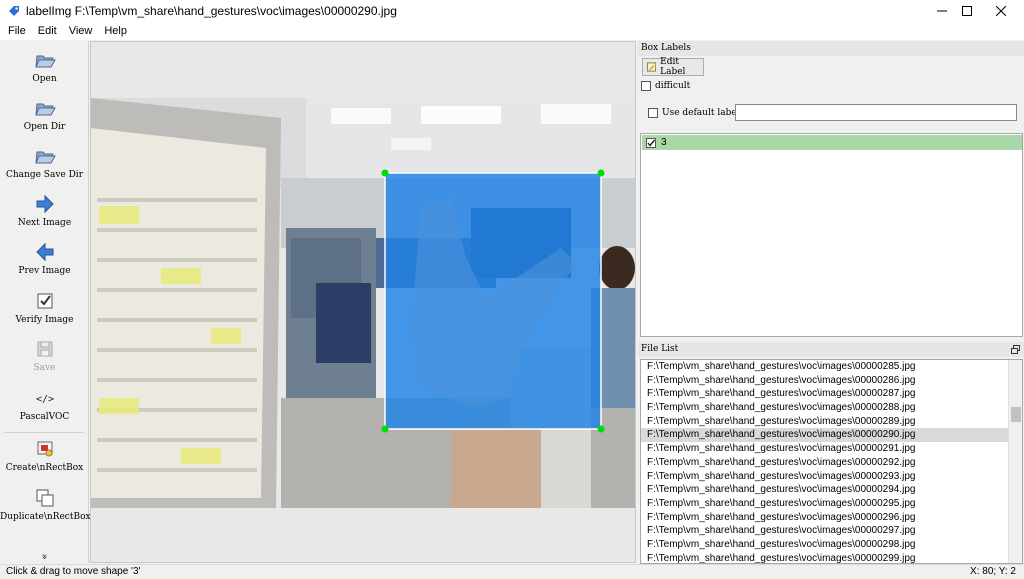 This screenshot has height=579, width=1024. I want to click on menu-file: File, so click(16, 31).